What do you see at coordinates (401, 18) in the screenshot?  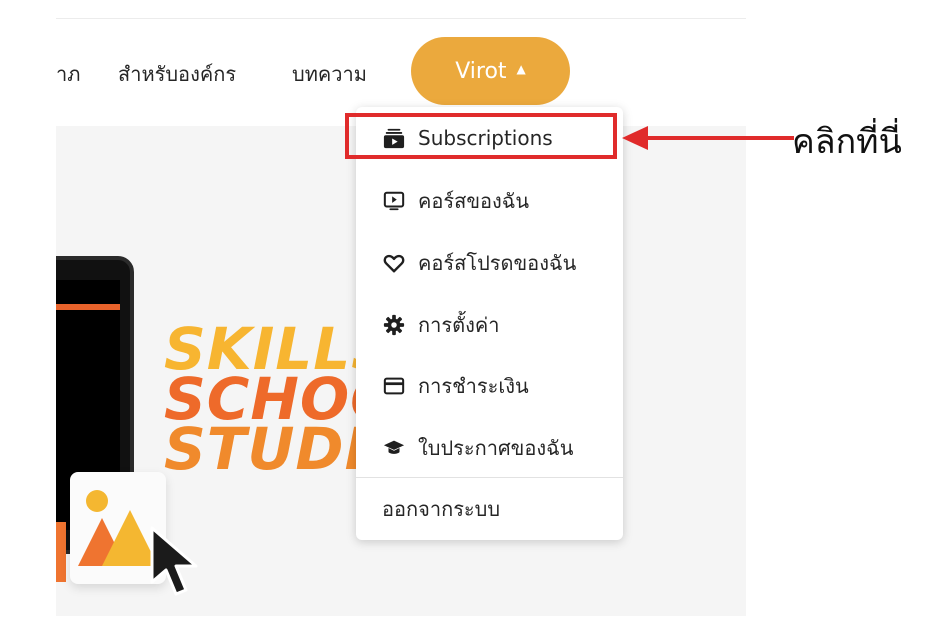 I see `top-divider` at bounding box center [401, 18].